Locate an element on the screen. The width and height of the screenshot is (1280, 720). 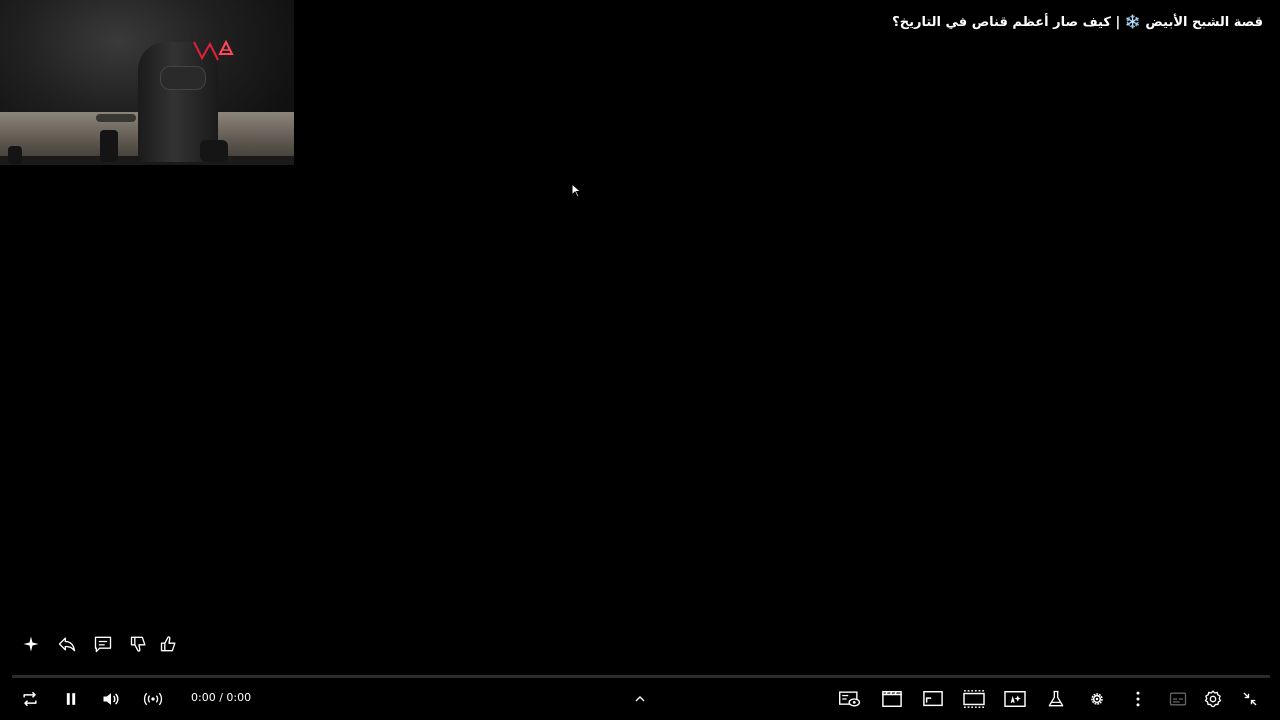
miniplayer-button is located at coordinates (933, 699).